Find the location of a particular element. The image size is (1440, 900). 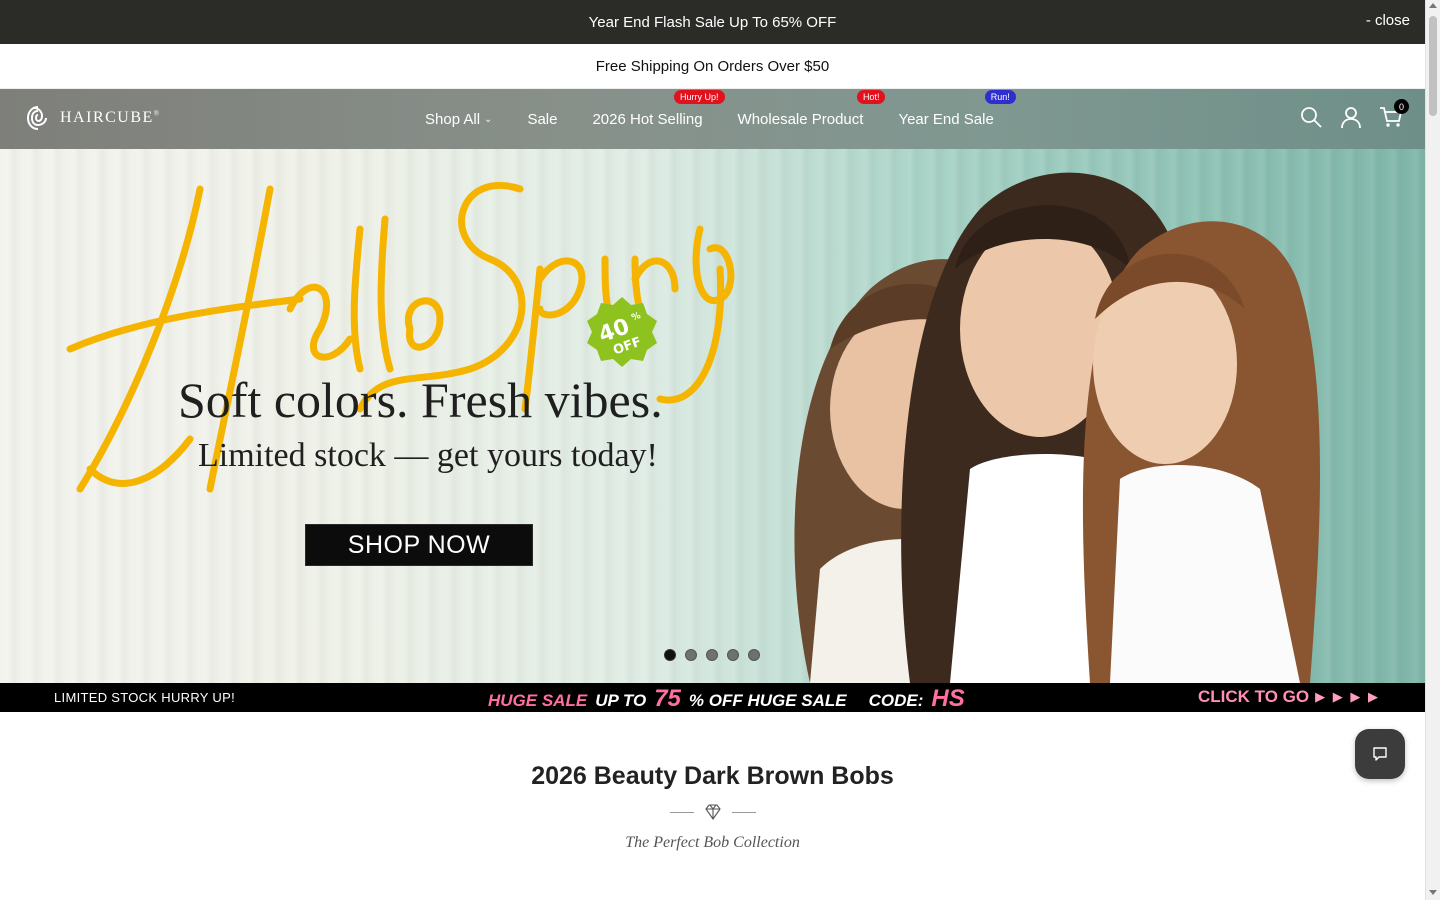

nav-item-wholesale: Wholesale Product Hot! is located at coordinates (811, 108).